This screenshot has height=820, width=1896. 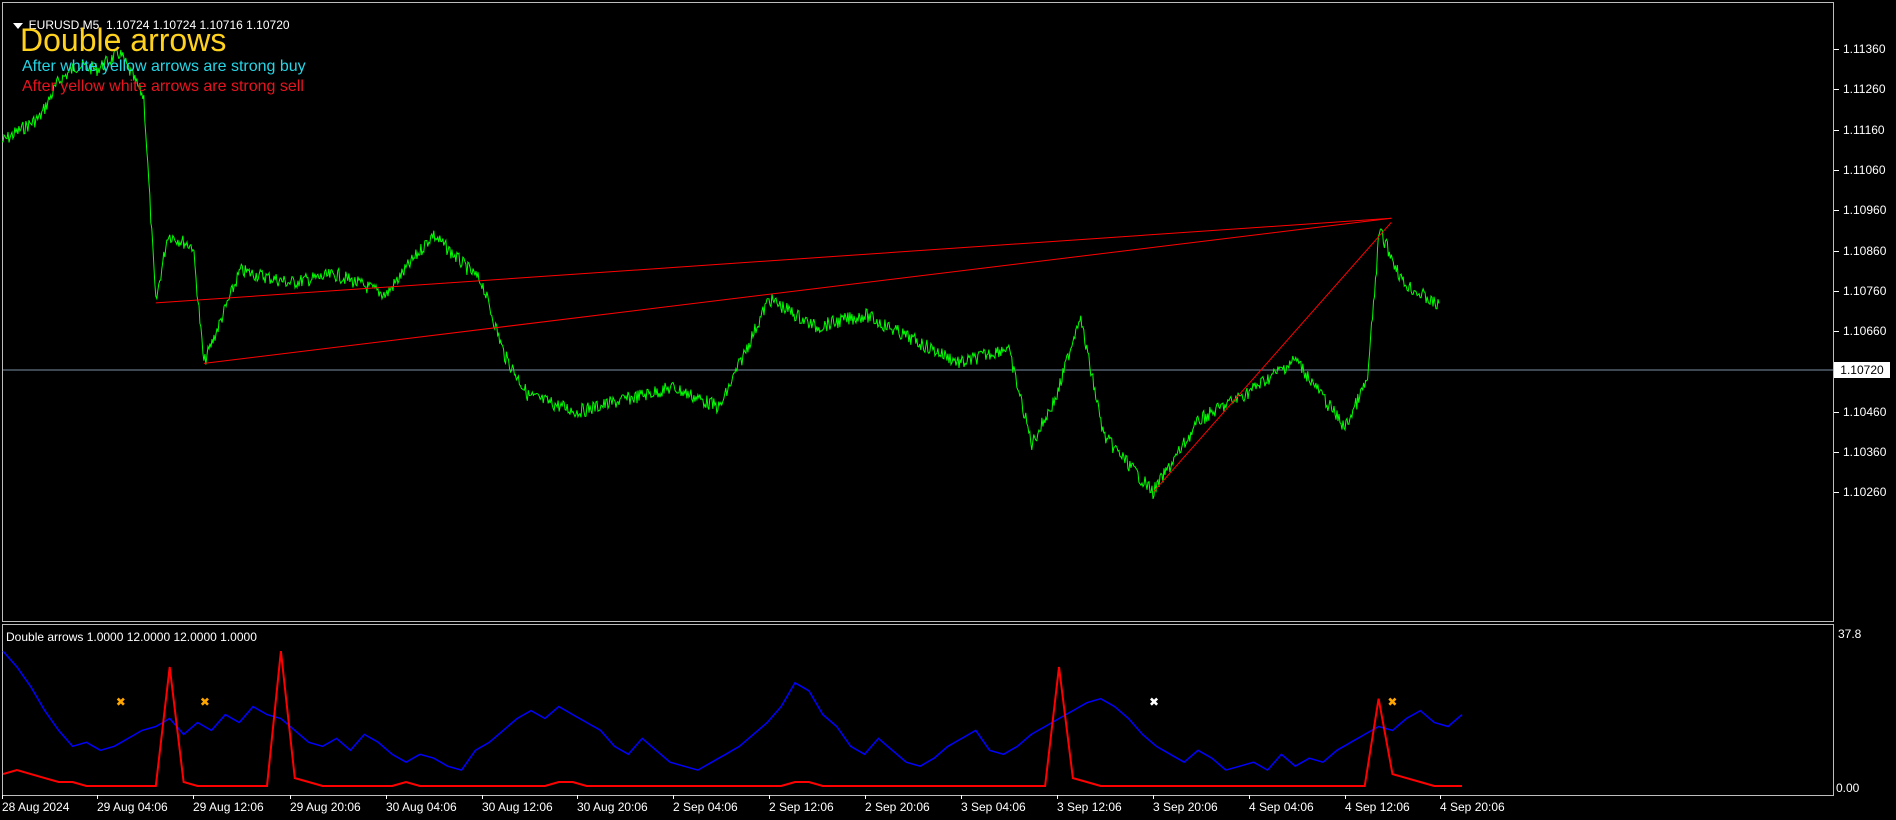 I want to click on time-tick: 2 Sep 20:06, so click(x=897, y=804).